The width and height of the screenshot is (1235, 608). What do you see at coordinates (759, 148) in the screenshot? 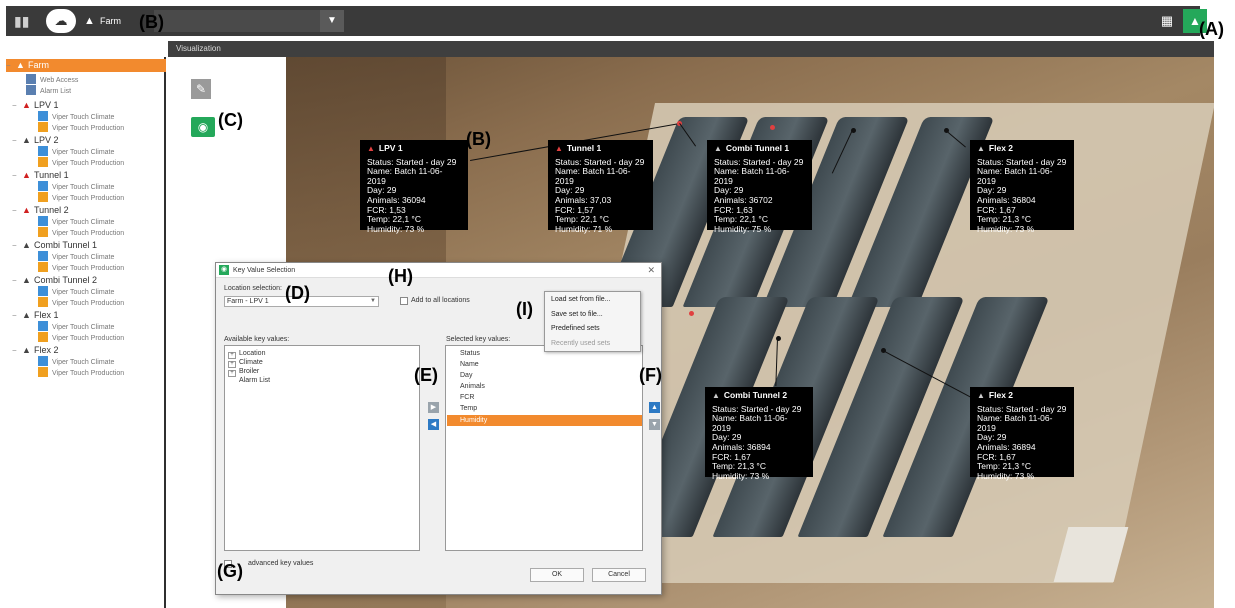
I see `callout-title: ▲ Combi Tunnel 1` at bounding box center [759, 148].